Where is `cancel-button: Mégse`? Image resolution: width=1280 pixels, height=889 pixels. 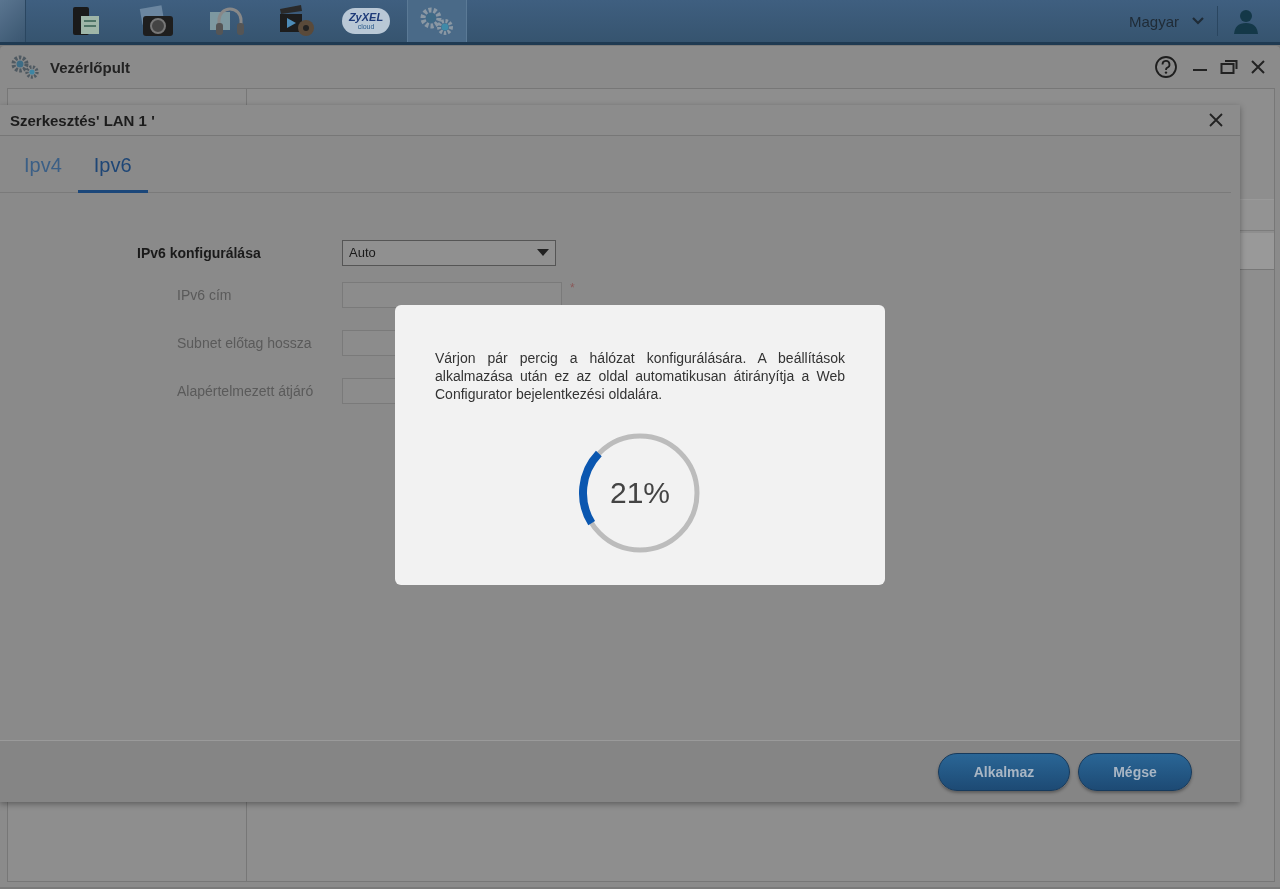 cancel-button: Mégse is located at coordinates (1135, 771).